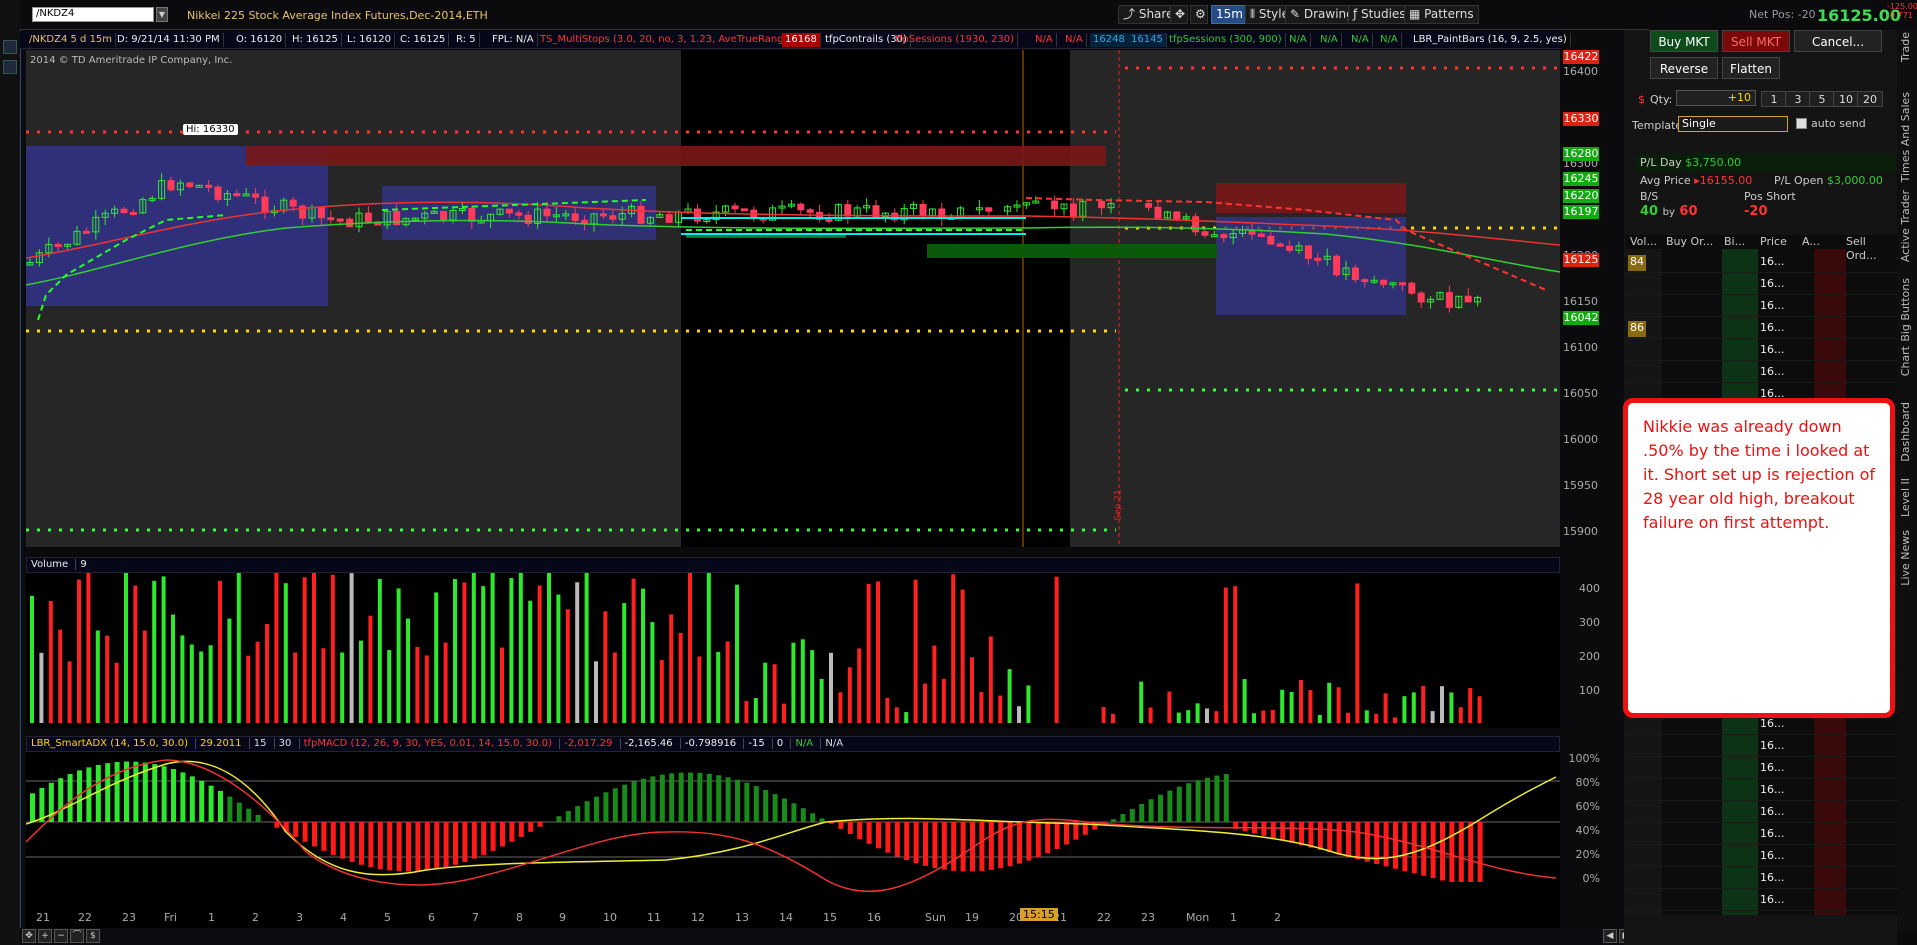 Image resolution: width=1917 pixels, height=945 pixels. I want to click on symbol-dropdown-icon: ▼, so click(162, 14).